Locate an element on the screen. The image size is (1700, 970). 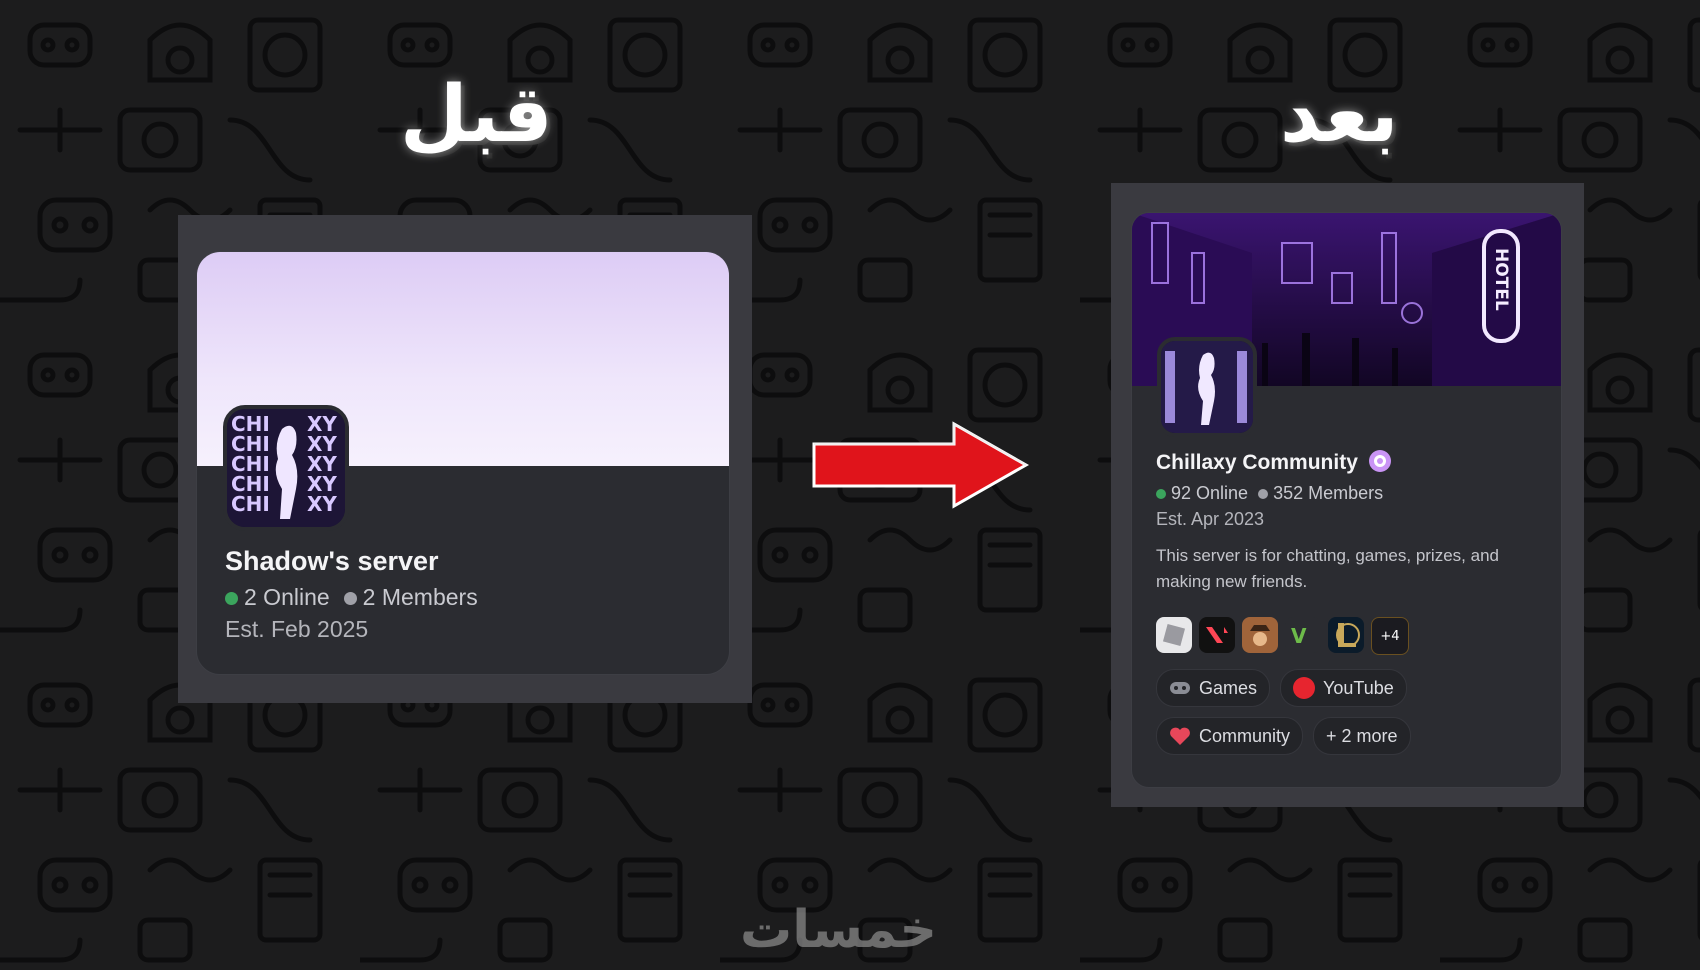
heart-icon is located at coordinates (1180, 736).